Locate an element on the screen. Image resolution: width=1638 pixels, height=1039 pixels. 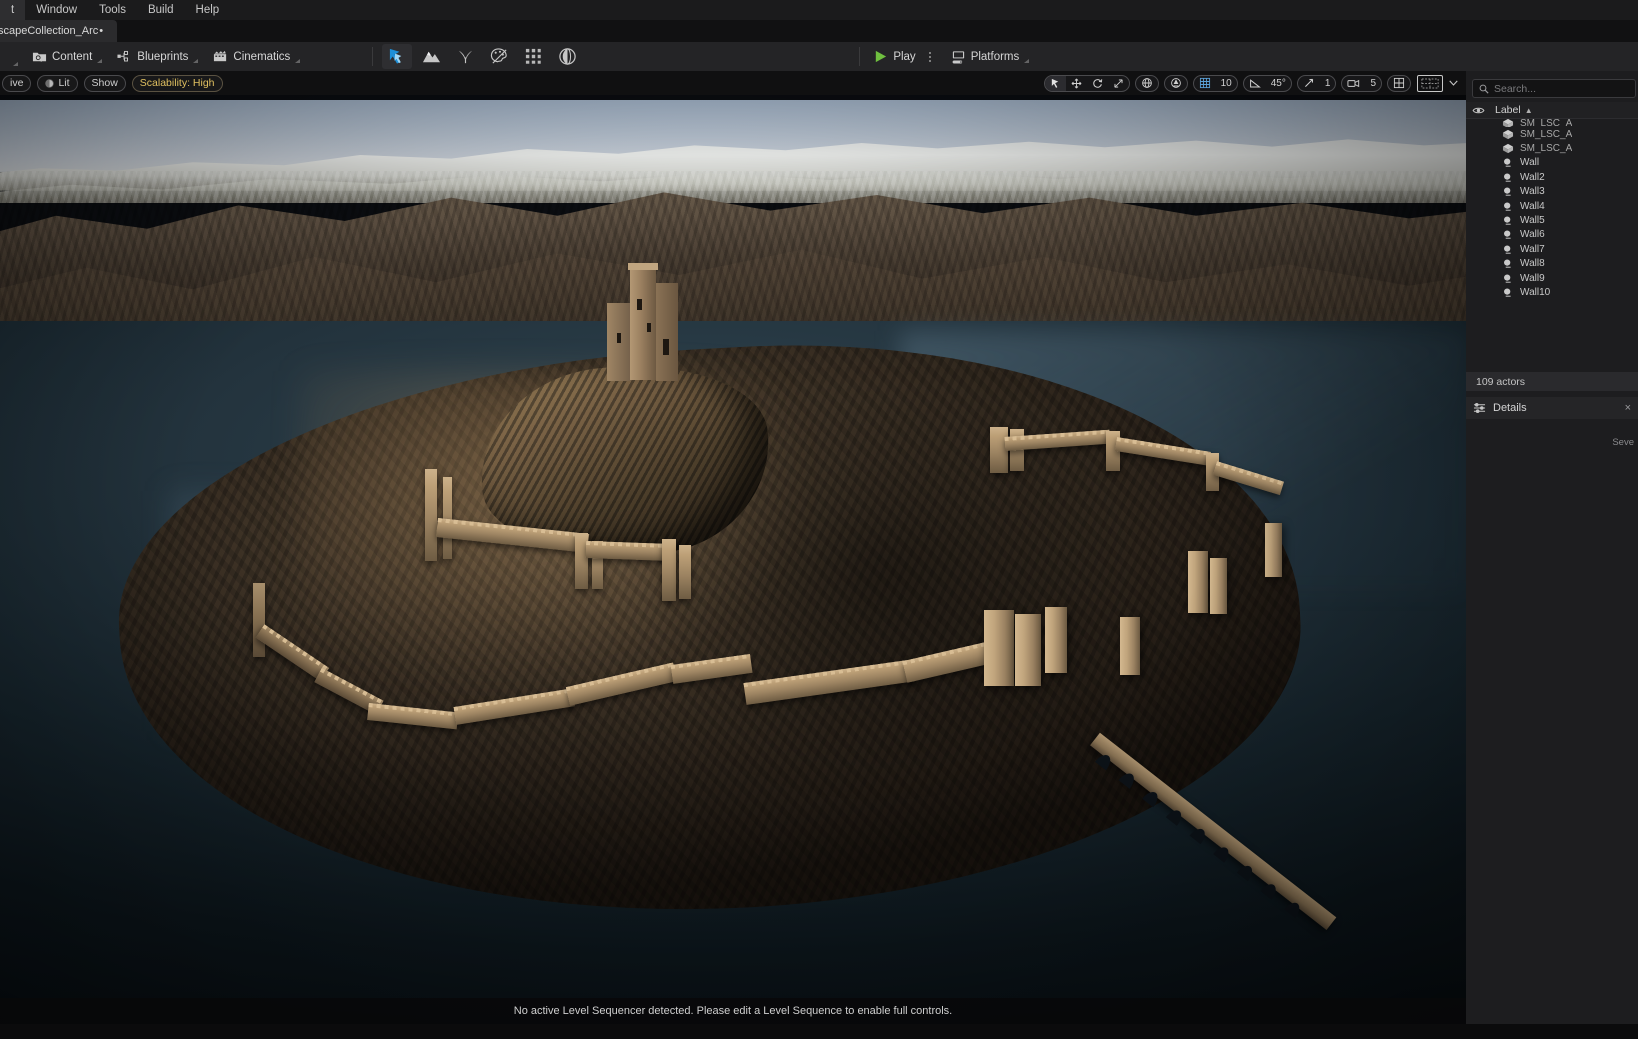
surface-snap-button is located at coordinates (1176, 83).